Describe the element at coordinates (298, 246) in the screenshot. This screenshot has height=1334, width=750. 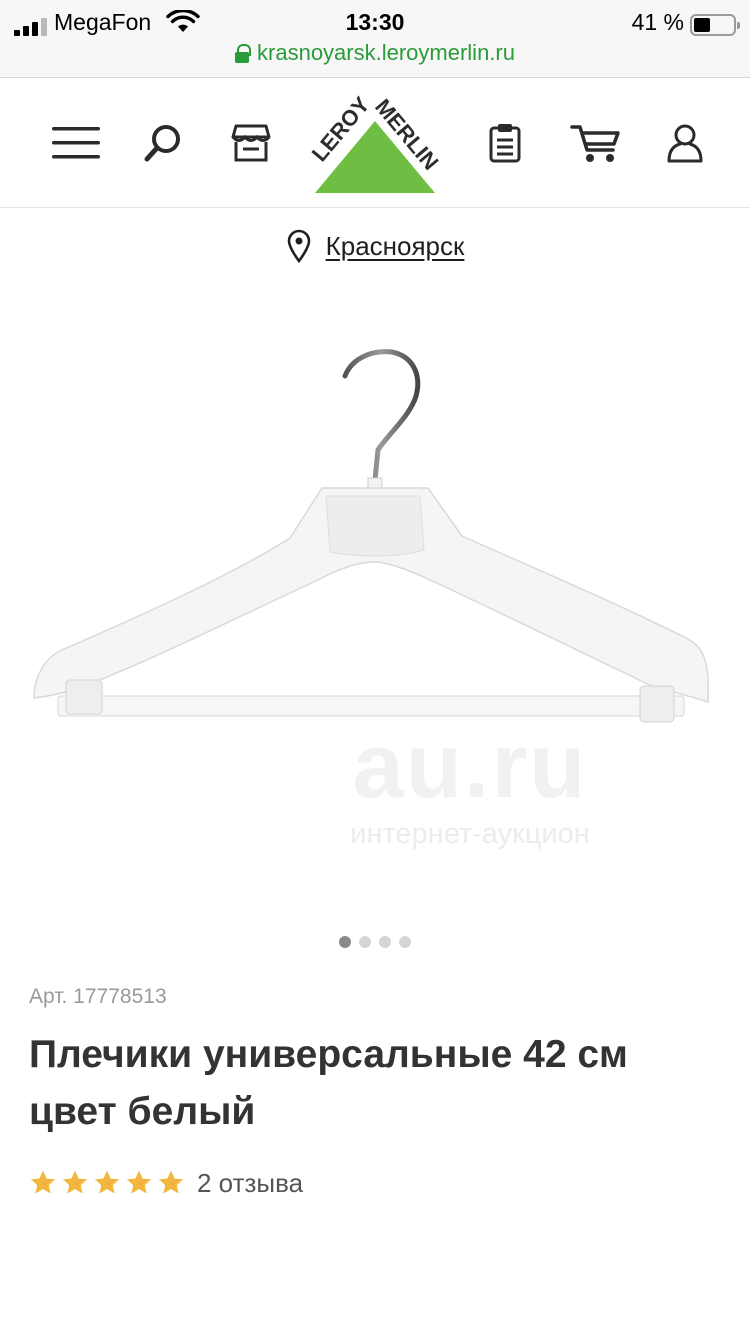
I see `location-pin-icon` at that location.